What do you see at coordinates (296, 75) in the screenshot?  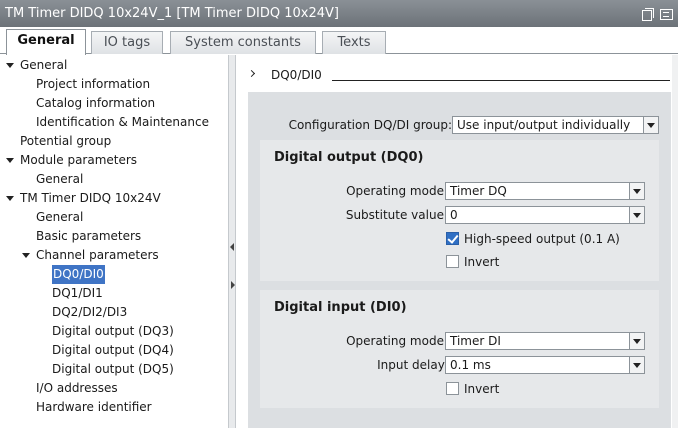 I see `section-title: DQ0/DI0` at bounding box center [296, 75].